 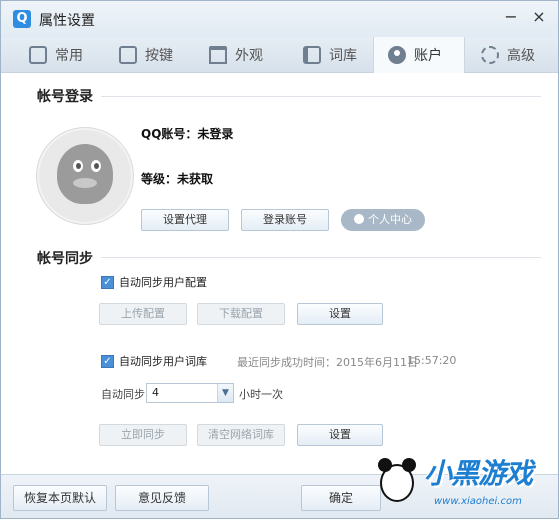 I want to click on tab-advanced: 高级, so click(x=509, y=55).